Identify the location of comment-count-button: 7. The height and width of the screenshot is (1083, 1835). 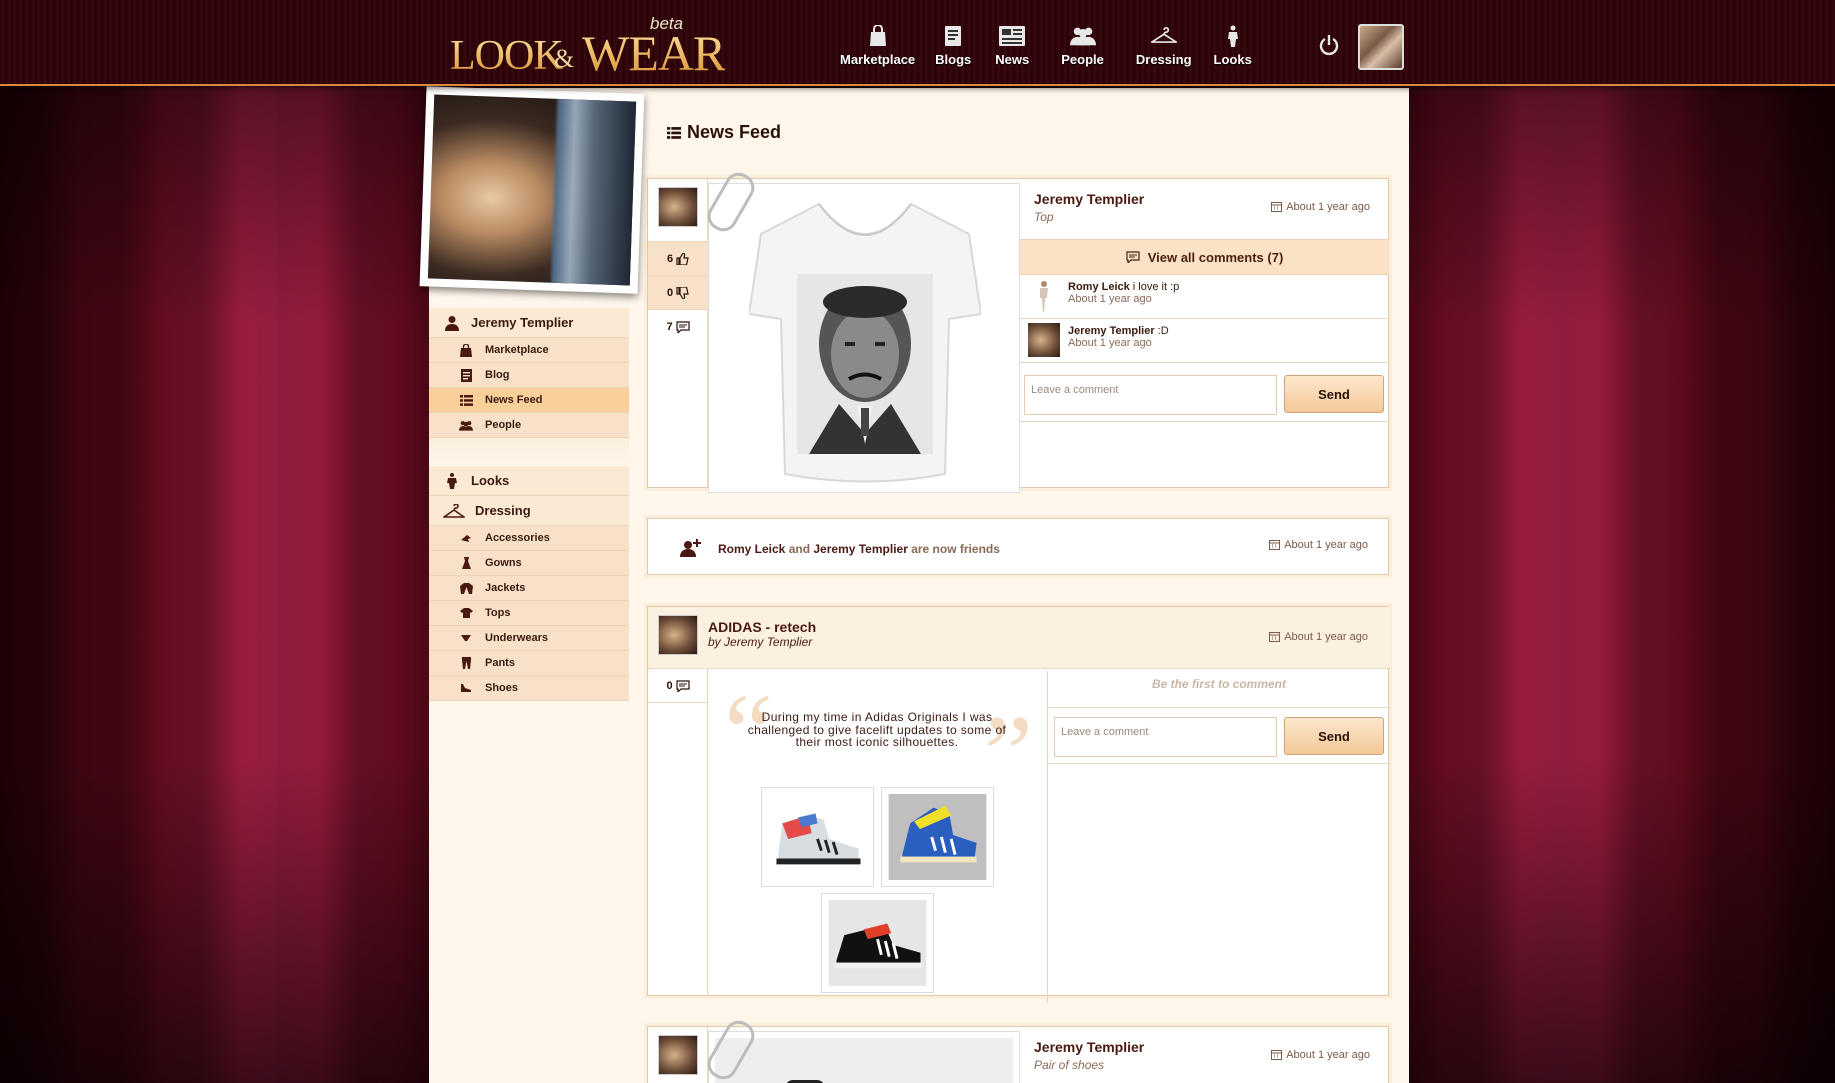
(678, 326).